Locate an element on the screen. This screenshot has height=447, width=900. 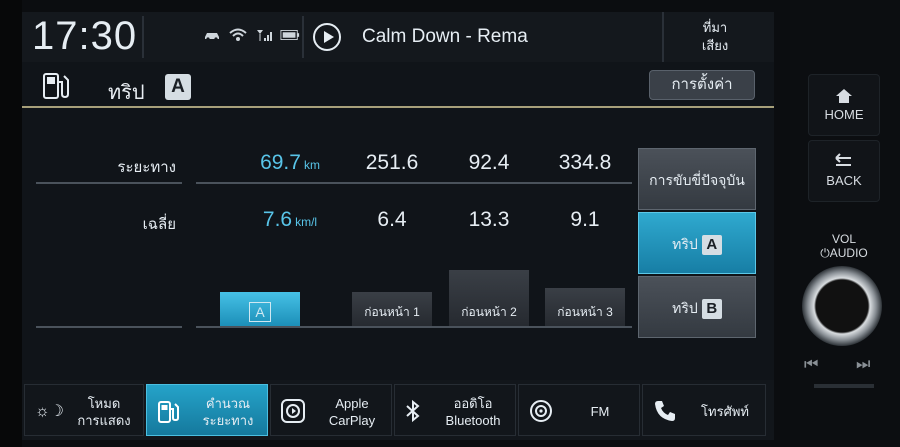
menu-bluetooth-audio: ออดิโอ Bluetooth is located at coordinates (455, 410).